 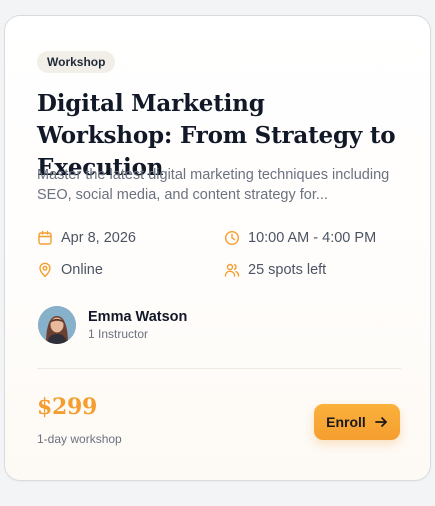 I want to click on instructor: Emma Watson 1 Instructor, so click(x=112, y=325).